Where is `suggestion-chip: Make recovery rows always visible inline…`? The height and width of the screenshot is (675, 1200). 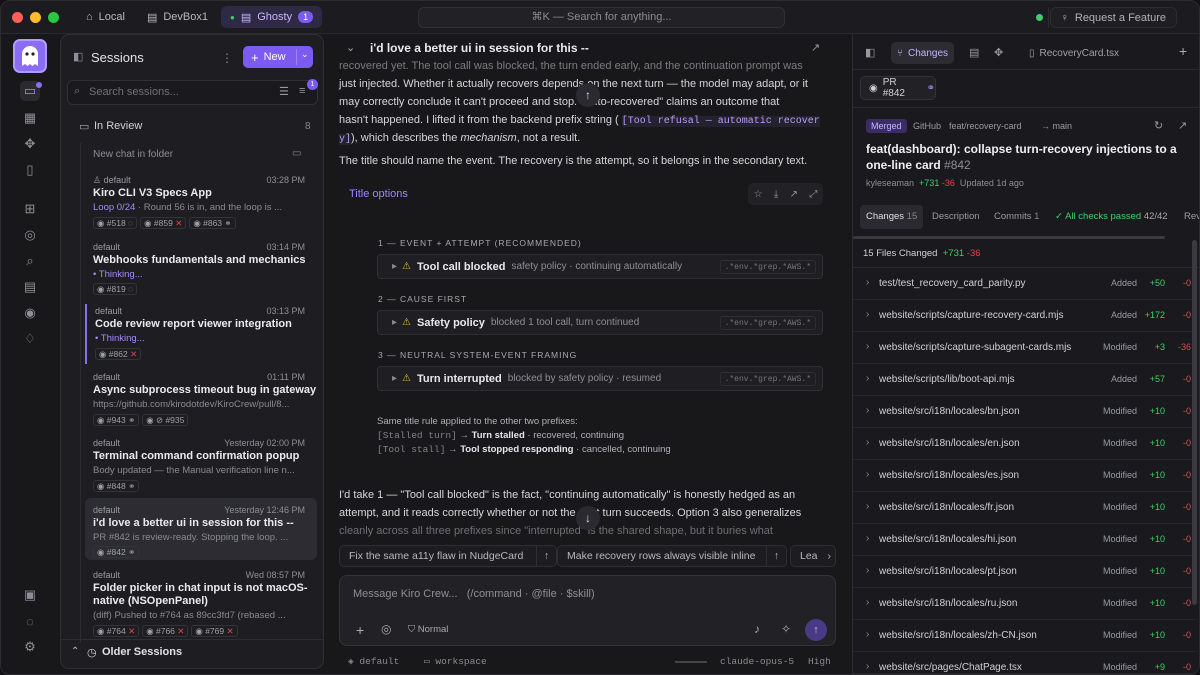 suggestion-chip: Make recovery rows always visible inline… is located at coordinates (672, 556).